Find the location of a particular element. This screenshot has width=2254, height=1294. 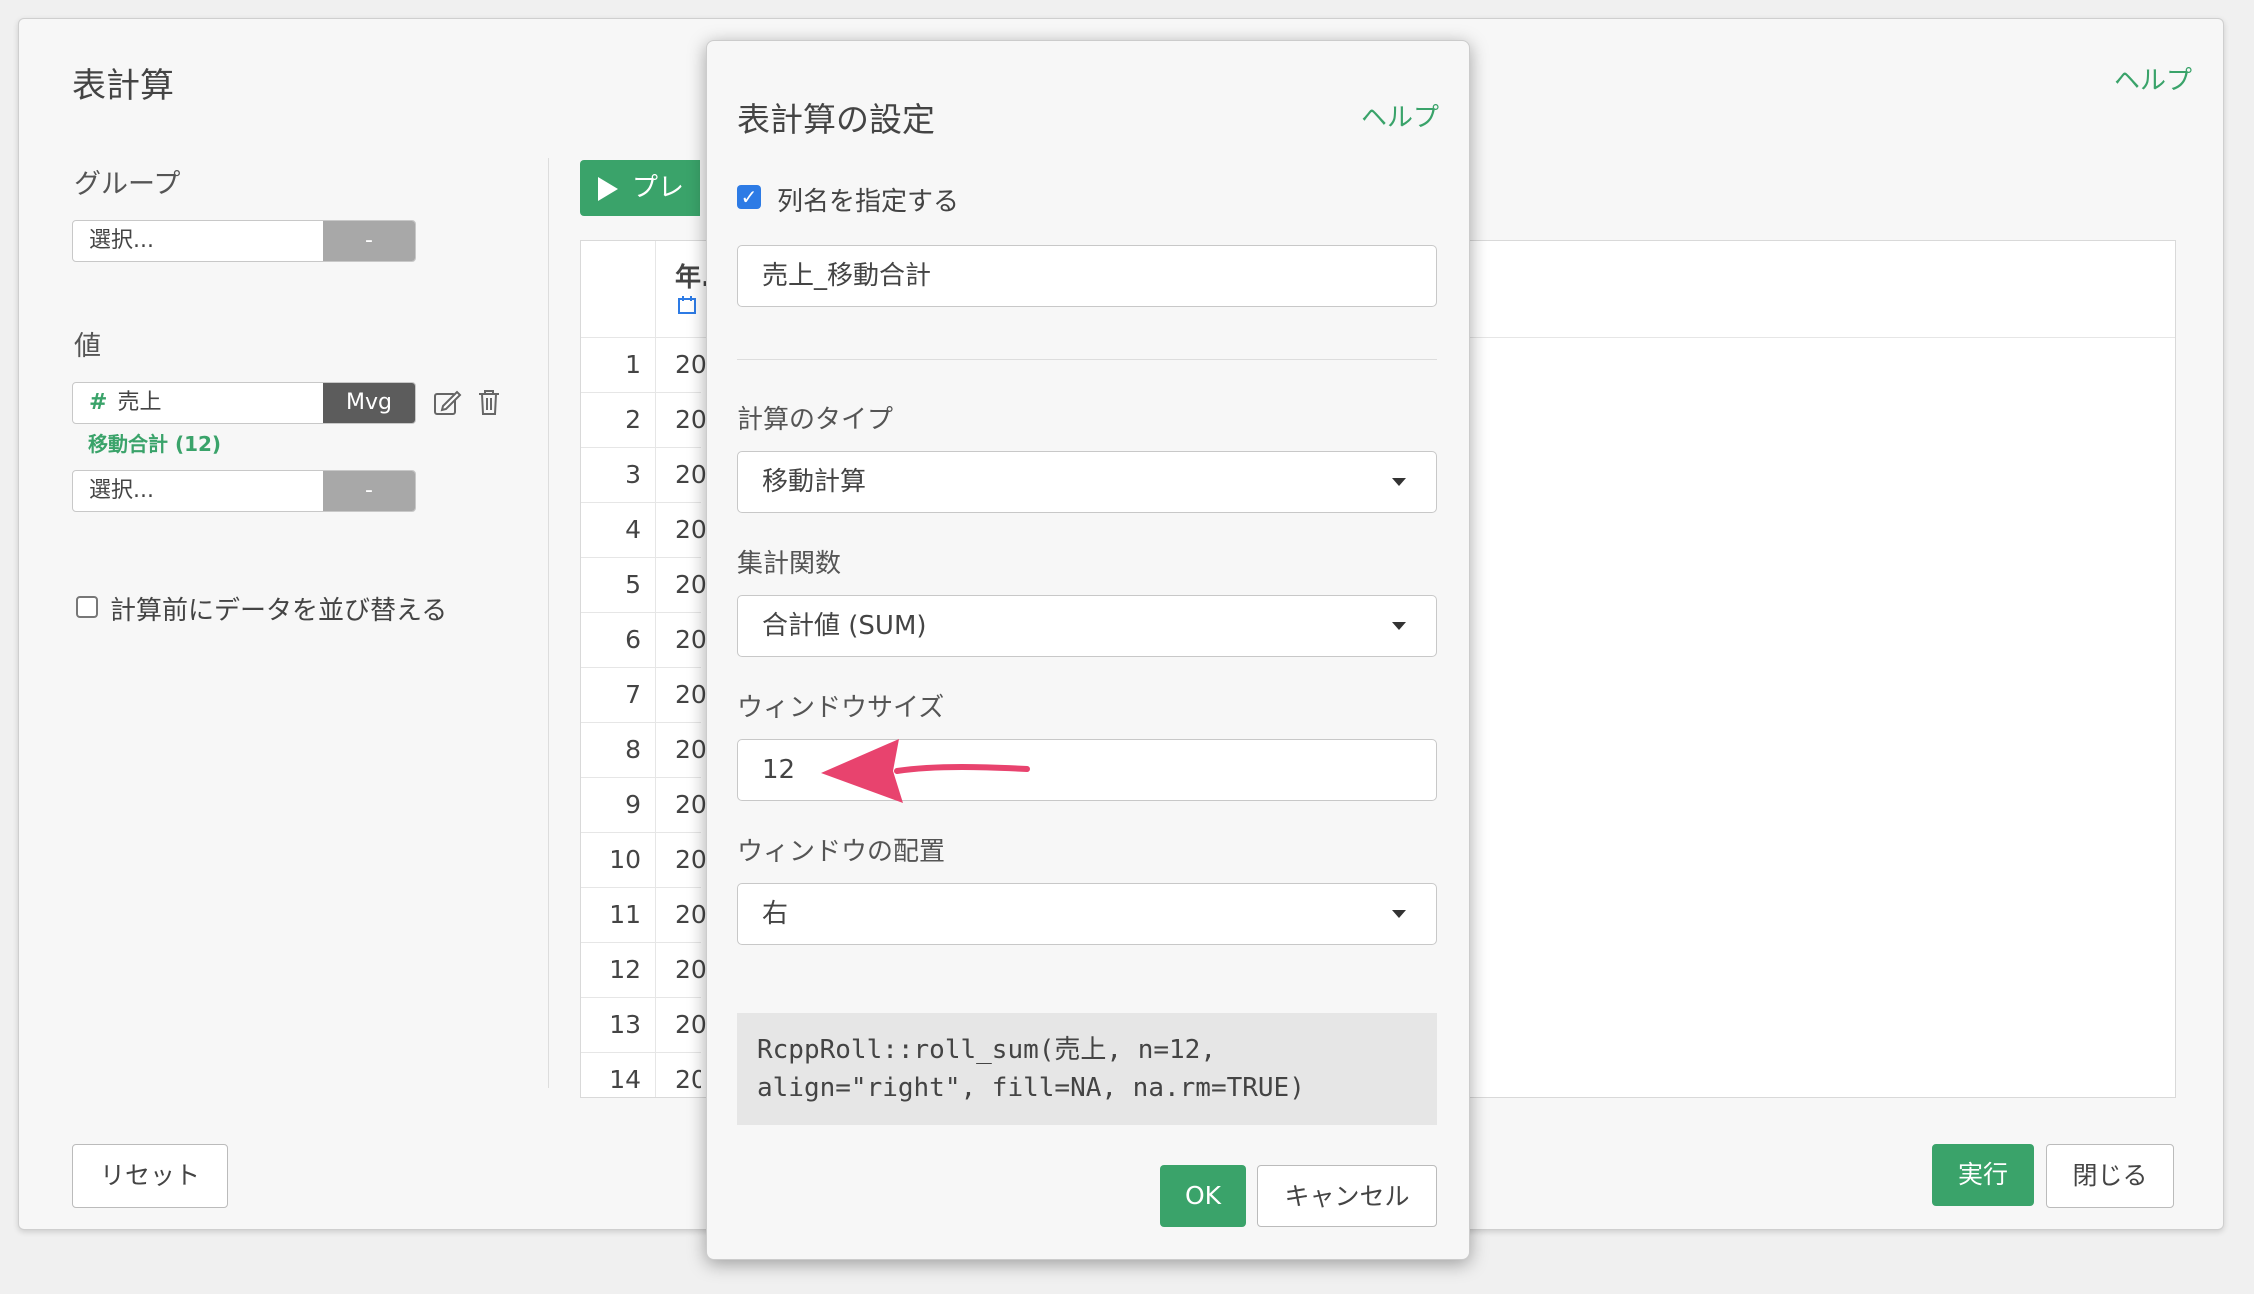

table-row: 14 20 is located at coordinates (641, 1074).